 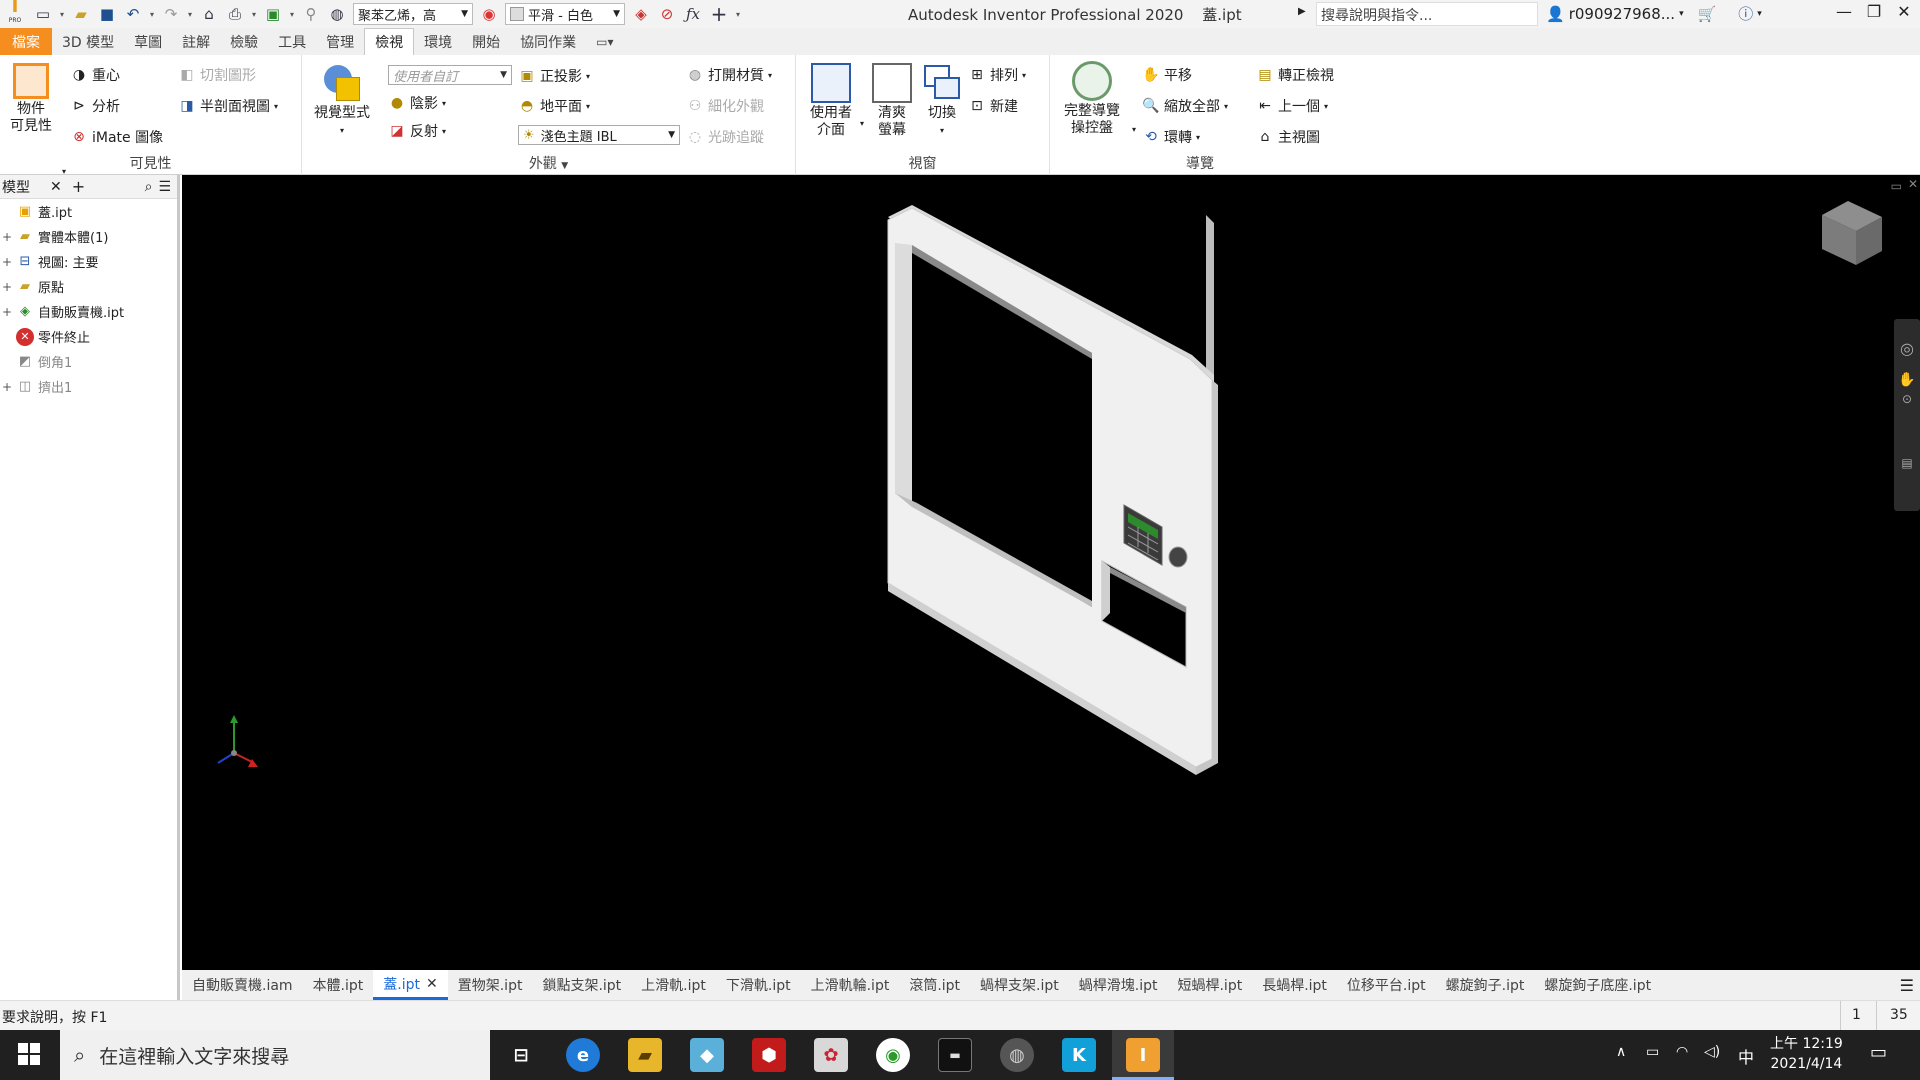 What do you see at coordinates (1092, 99) in the screenshot?
I see `full-navigation-wheel-button: 完整導覽 操控盤` at bounding box center [1092, 99].